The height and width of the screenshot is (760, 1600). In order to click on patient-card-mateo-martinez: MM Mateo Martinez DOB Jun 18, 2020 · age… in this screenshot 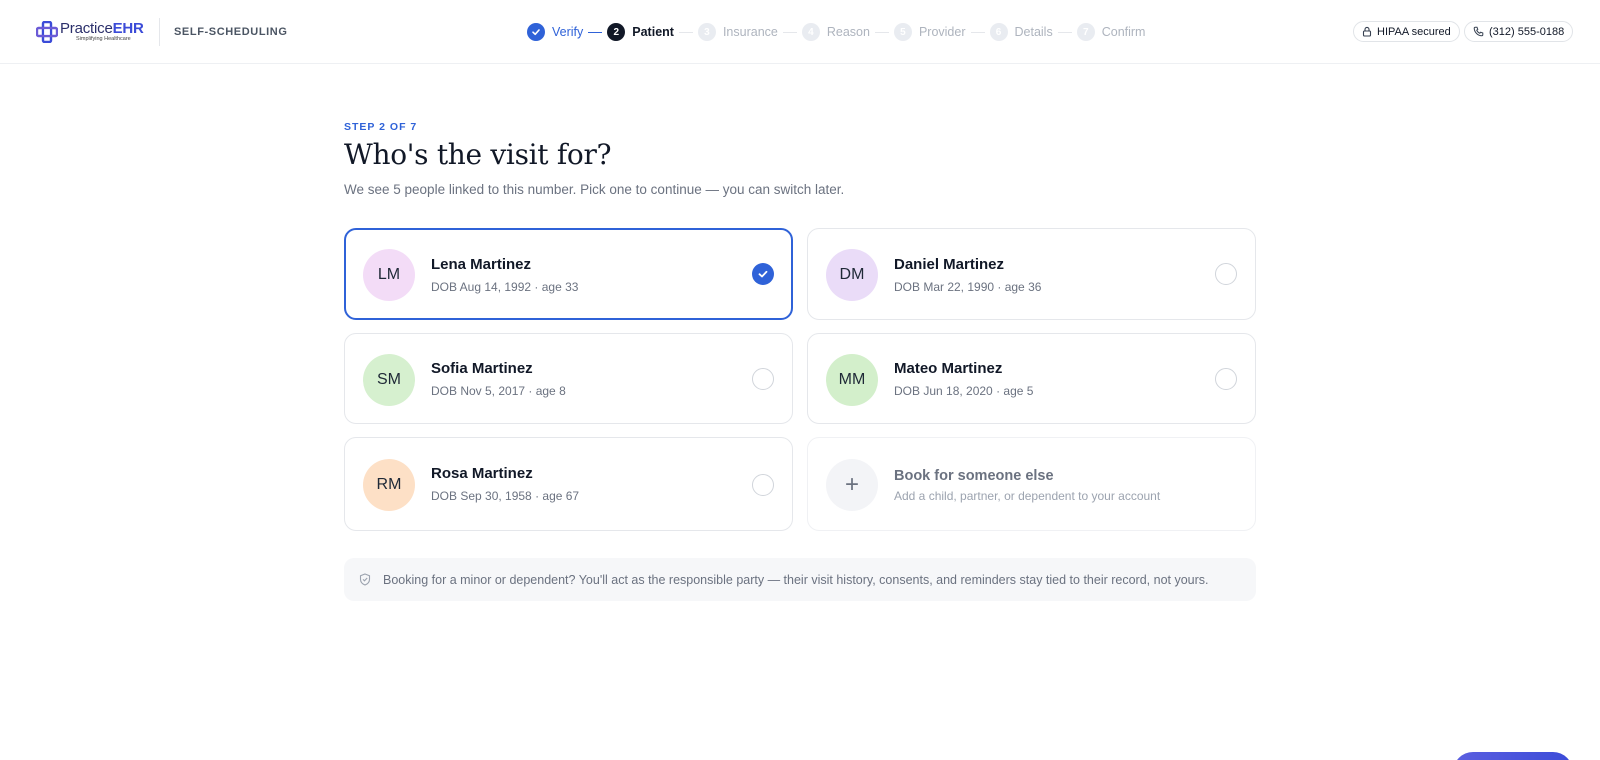, I will do `click(1031, 378)`.